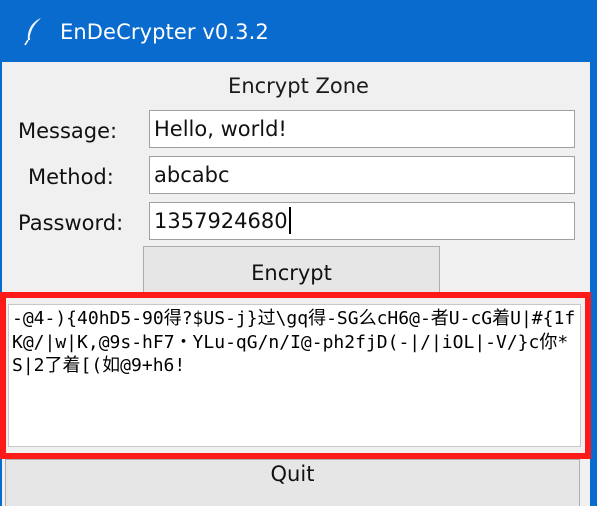 This screenshot has height=506, width=597. What do you see at coordinates (362, 221) in the screenshot?
I see `password-input: 1357924680` at bounding box center [362, 221].